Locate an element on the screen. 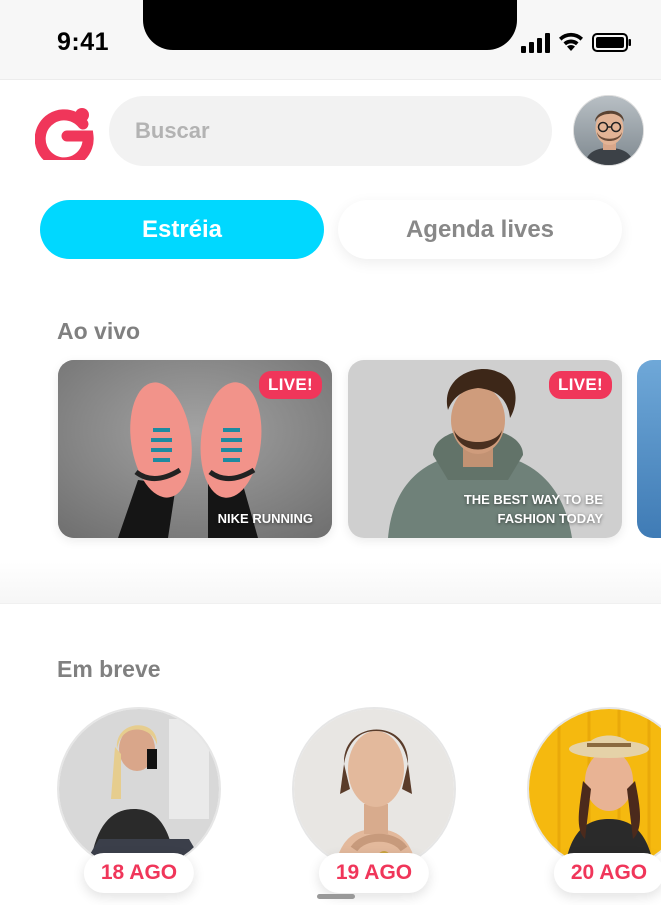 This screenshot has height=905, width=661. live-section-title: Ao vivo is located at coordinates (99, 331).